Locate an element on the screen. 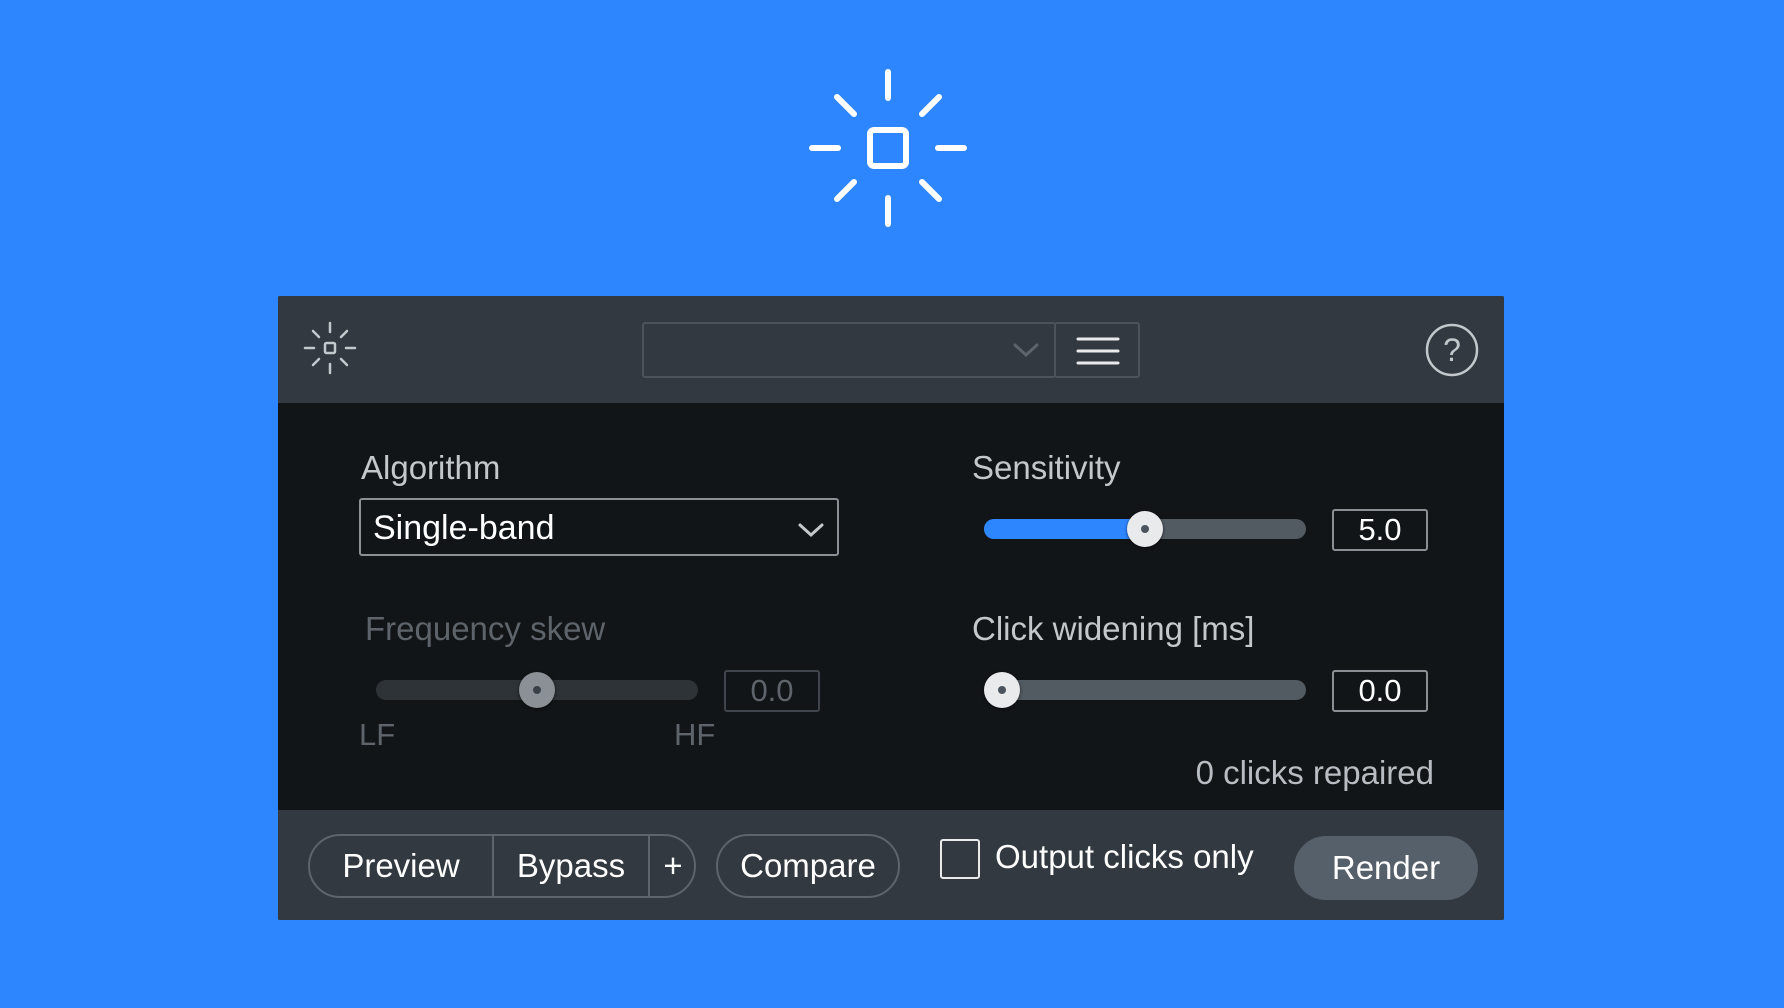 This screenshot has width=1784, height=1008. help-circle-icon: ? is located at coordinates (1452, 350).